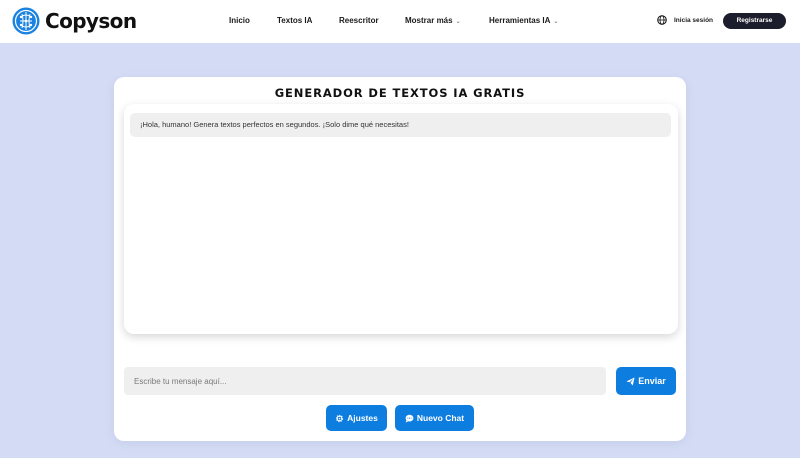 This screenshot has width=800, height=458. Describe the element at coordinates (362, 418) in the screenshot. I see `settings-button-label: Ajustes` at that location.